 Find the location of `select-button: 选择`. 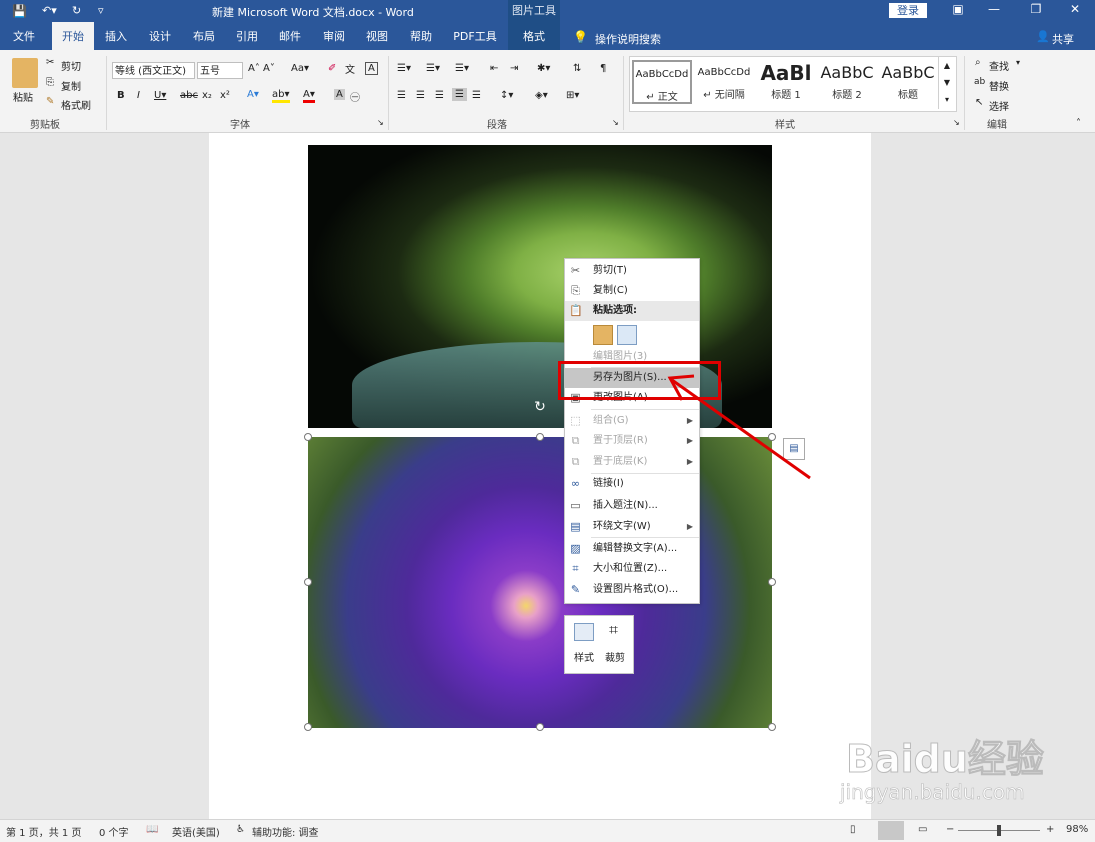

select-button: 选择 is located at coordinates (999, 105).